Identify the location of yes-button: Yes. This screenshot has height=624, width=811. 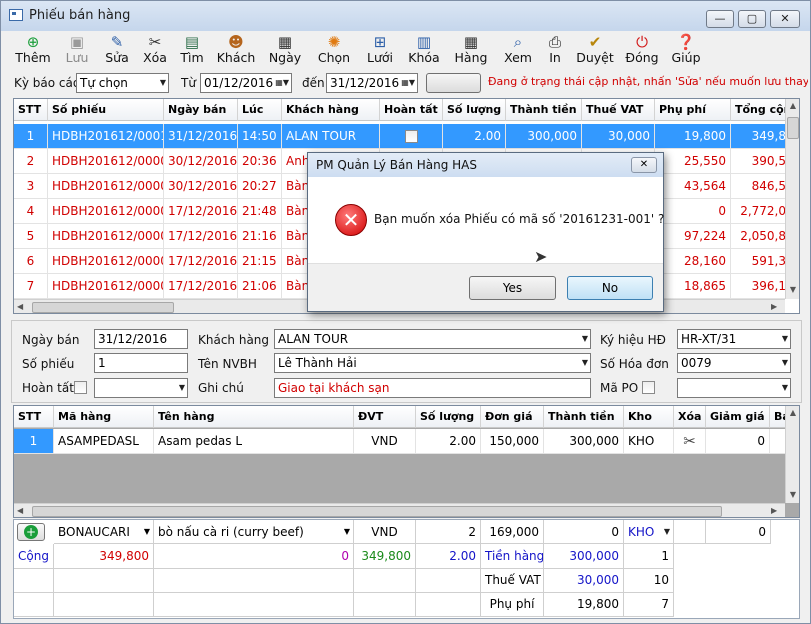
(512, 288).